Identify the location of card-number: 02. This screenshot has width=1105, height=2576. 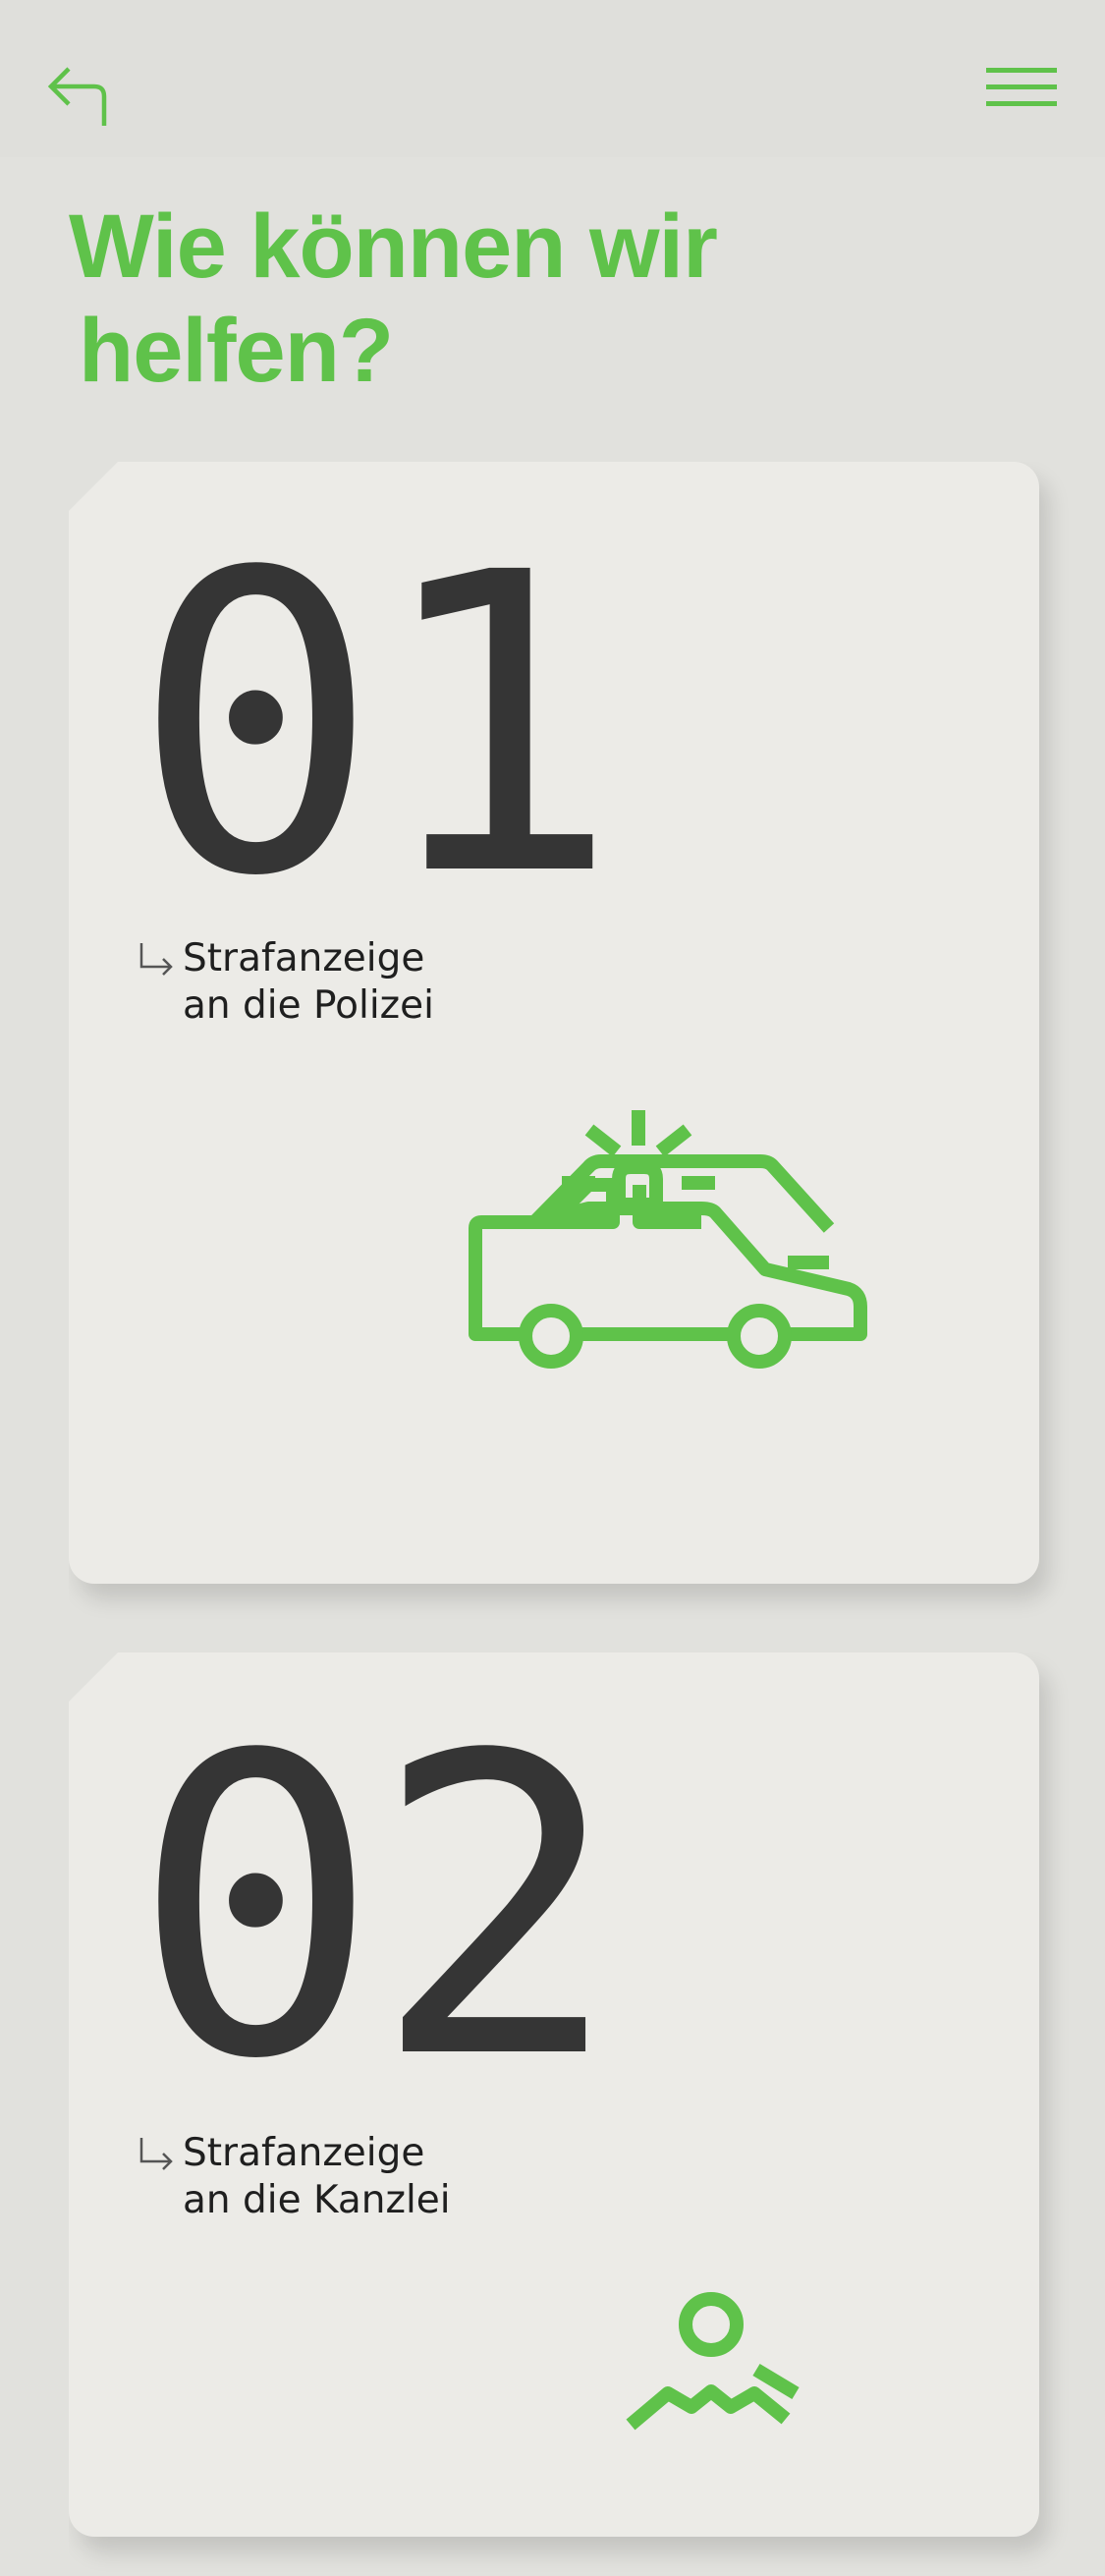
(372, 1909).